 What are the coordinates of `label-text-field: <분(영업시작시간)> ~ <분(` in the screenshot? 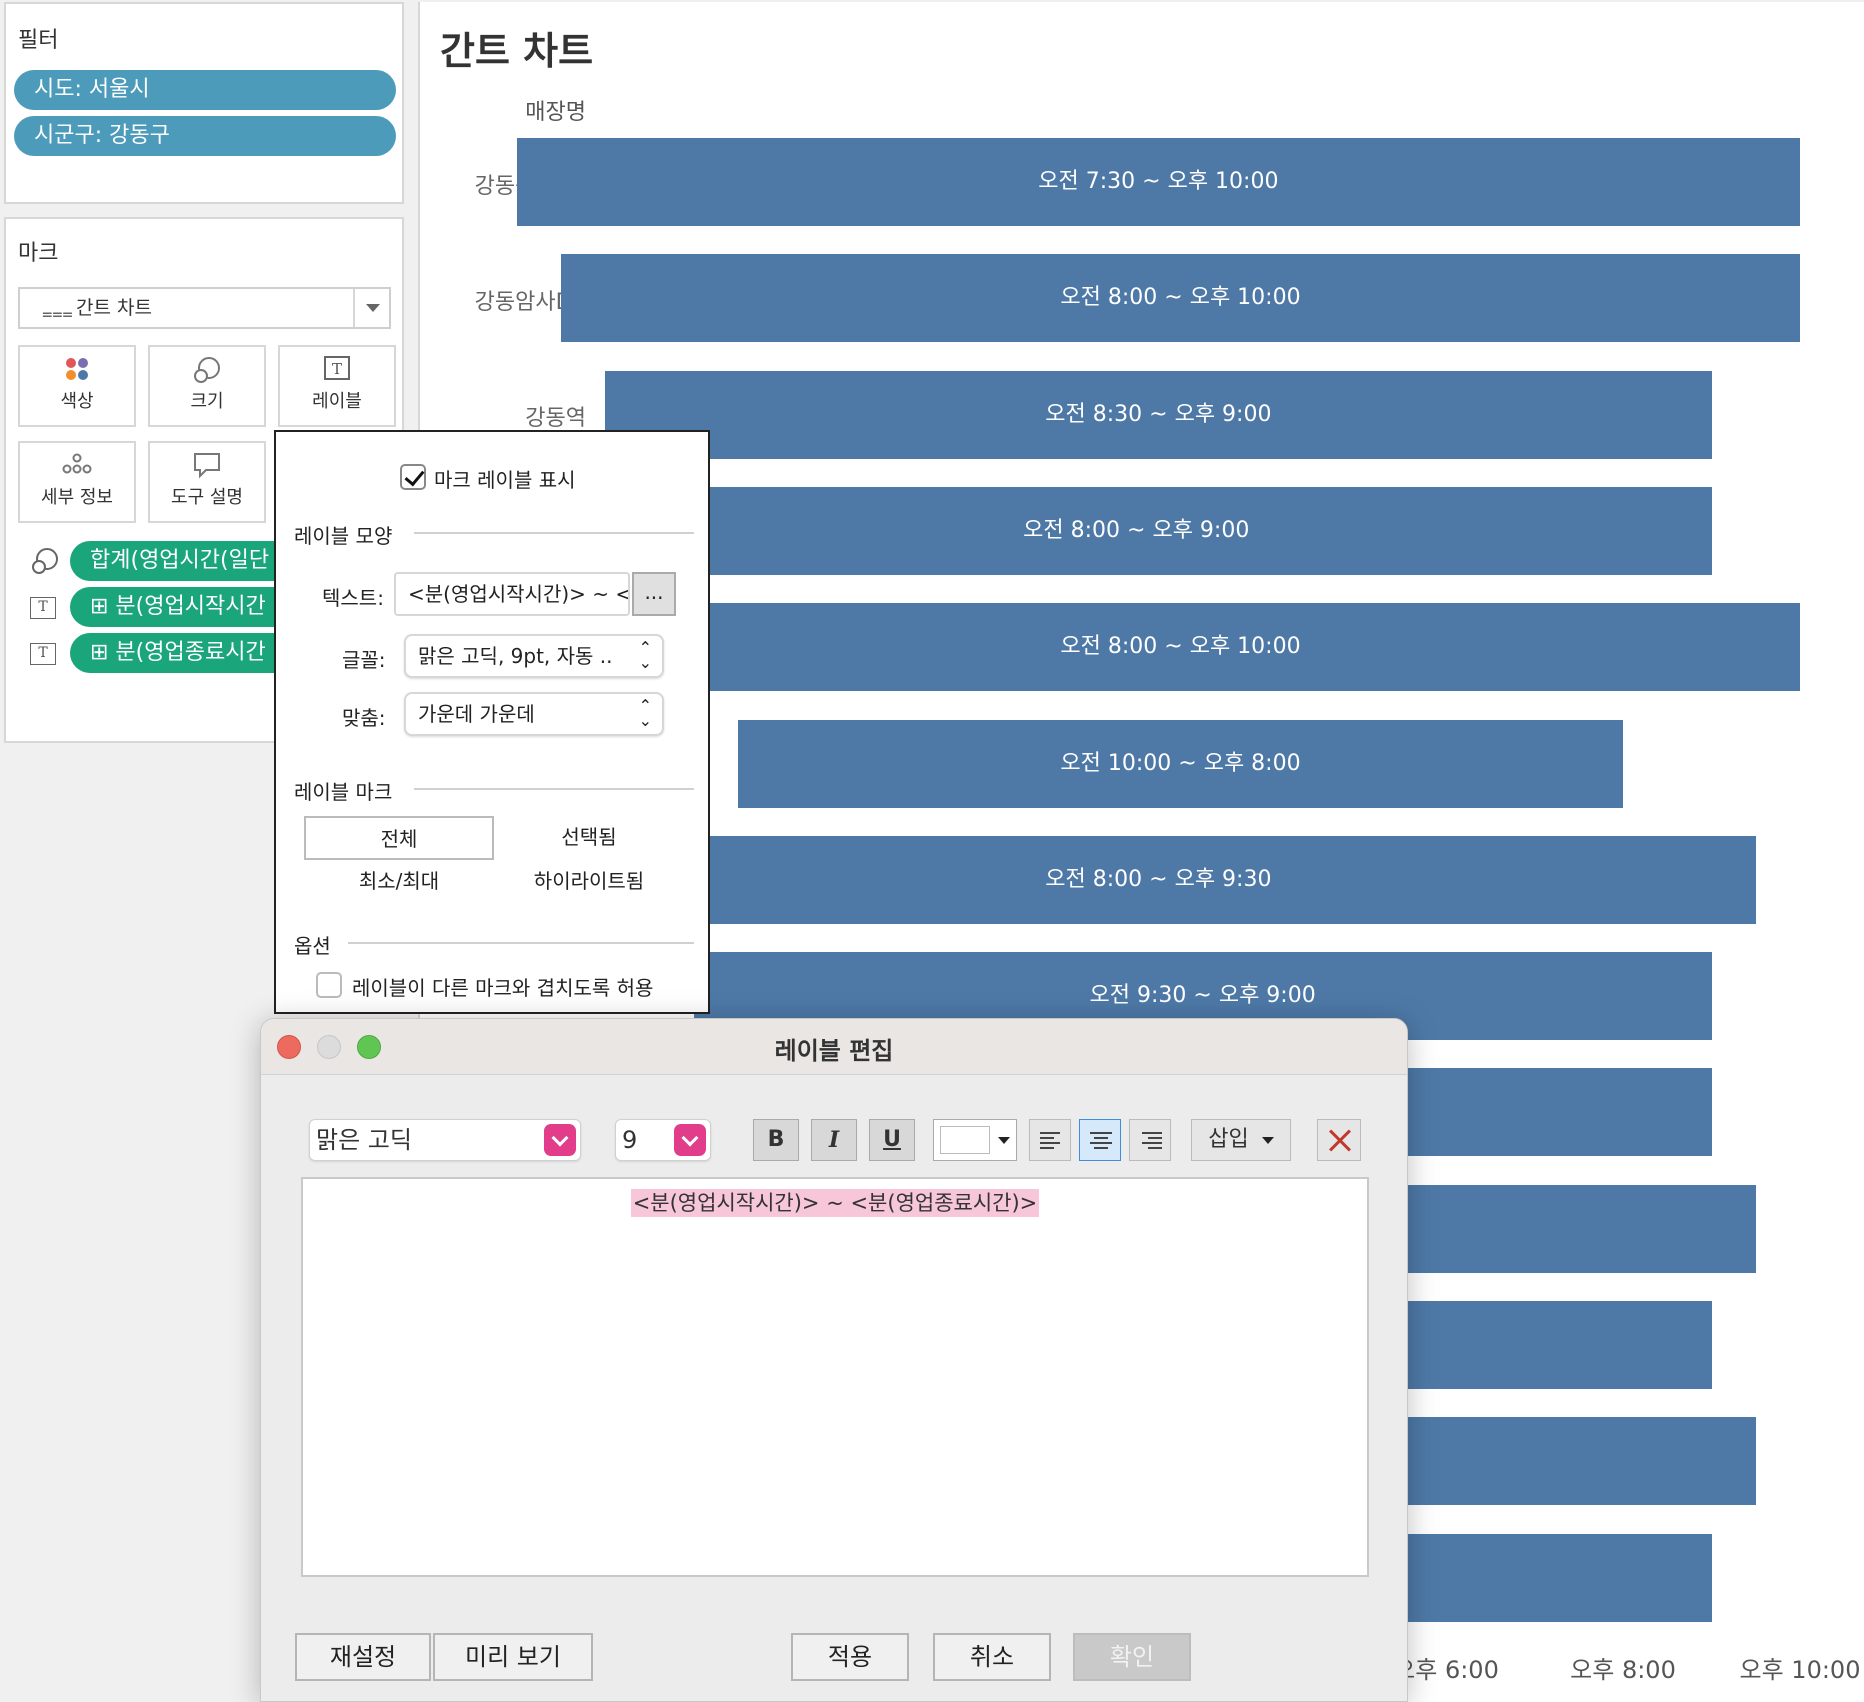 It's located at (512, 594).